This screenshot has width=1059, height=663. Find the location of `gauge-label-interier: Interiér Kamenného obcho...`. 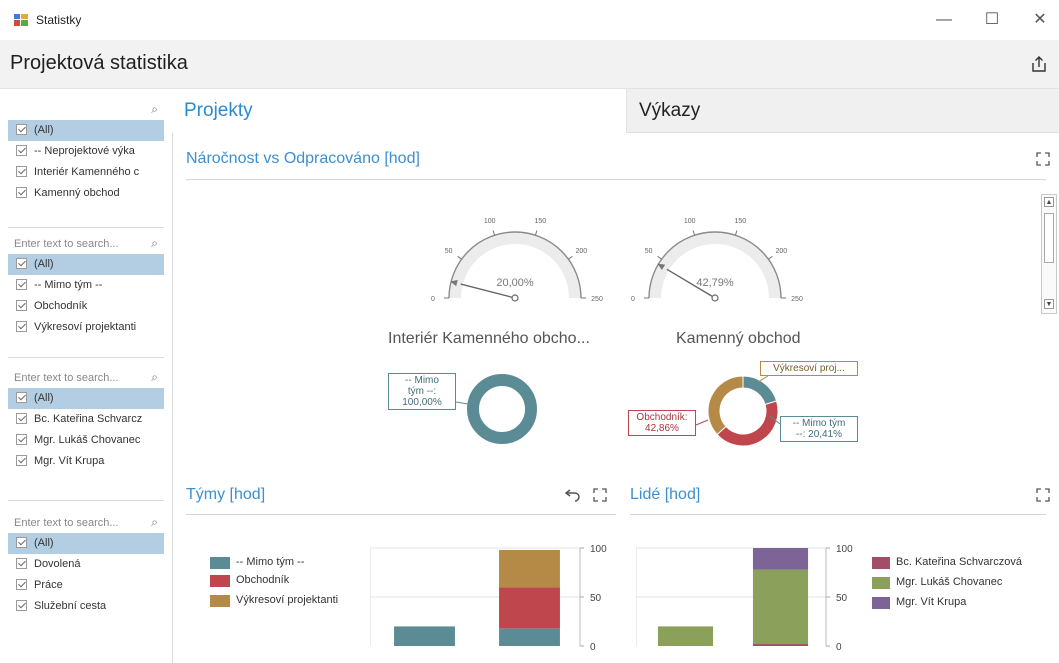

gauge-label-interier: Interiér Kamenného obcho... is located at coordinates (489, 338).